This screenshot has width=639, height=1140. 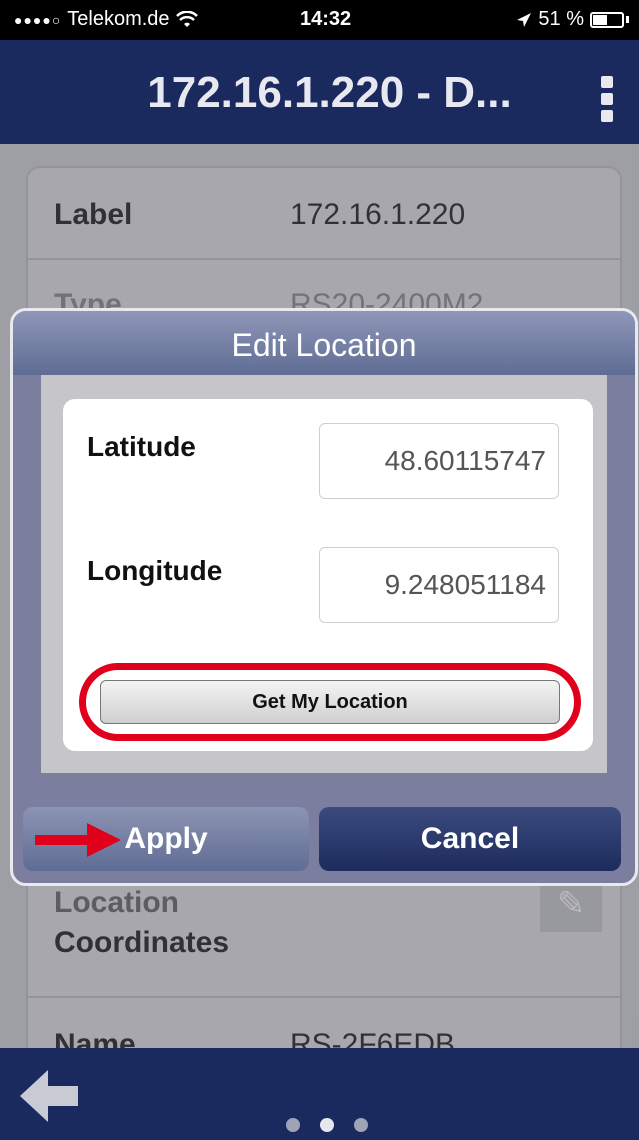 I want to click on dialog-title: Edit Location, so click(x=324, y=345).